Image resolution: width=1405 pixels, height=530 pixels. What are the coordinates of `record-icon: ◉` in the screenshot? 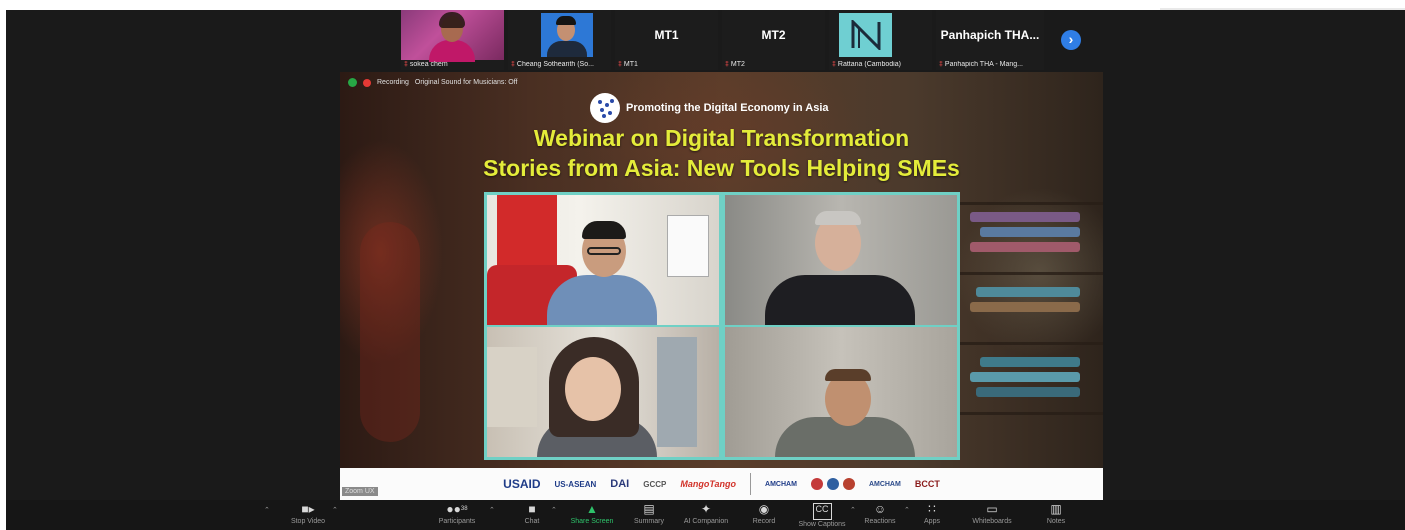 It's located at (764, 509).